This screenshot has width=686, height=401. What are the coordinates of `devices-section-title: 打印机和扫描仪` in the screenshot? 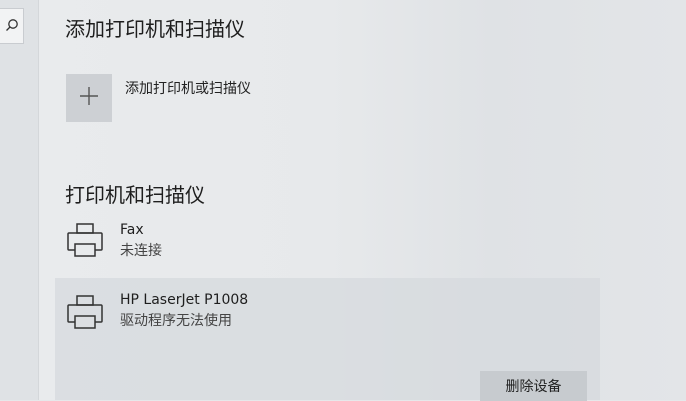 It's located at (135, 195).